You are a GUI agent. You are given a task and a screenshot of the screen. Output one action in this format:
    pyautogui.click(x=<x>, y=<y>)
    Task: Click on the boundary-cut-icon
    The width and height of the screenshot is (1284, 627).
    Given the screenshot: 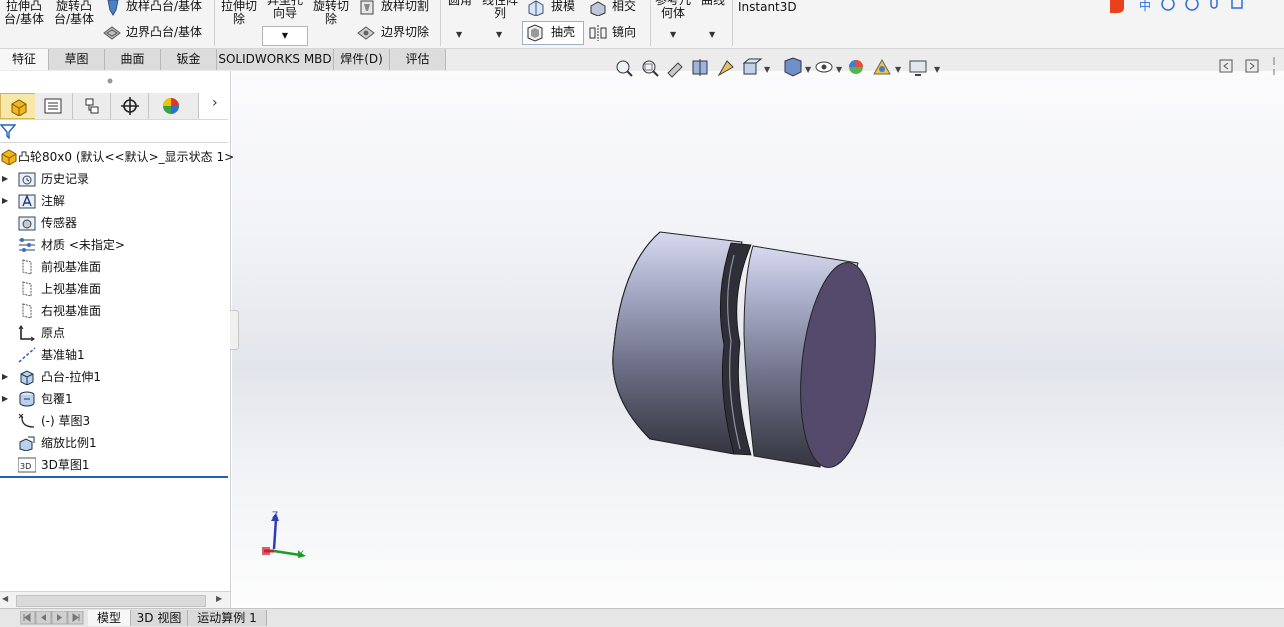 What is the action you would take?
    pyautogui.click(x=366, y=33)
    